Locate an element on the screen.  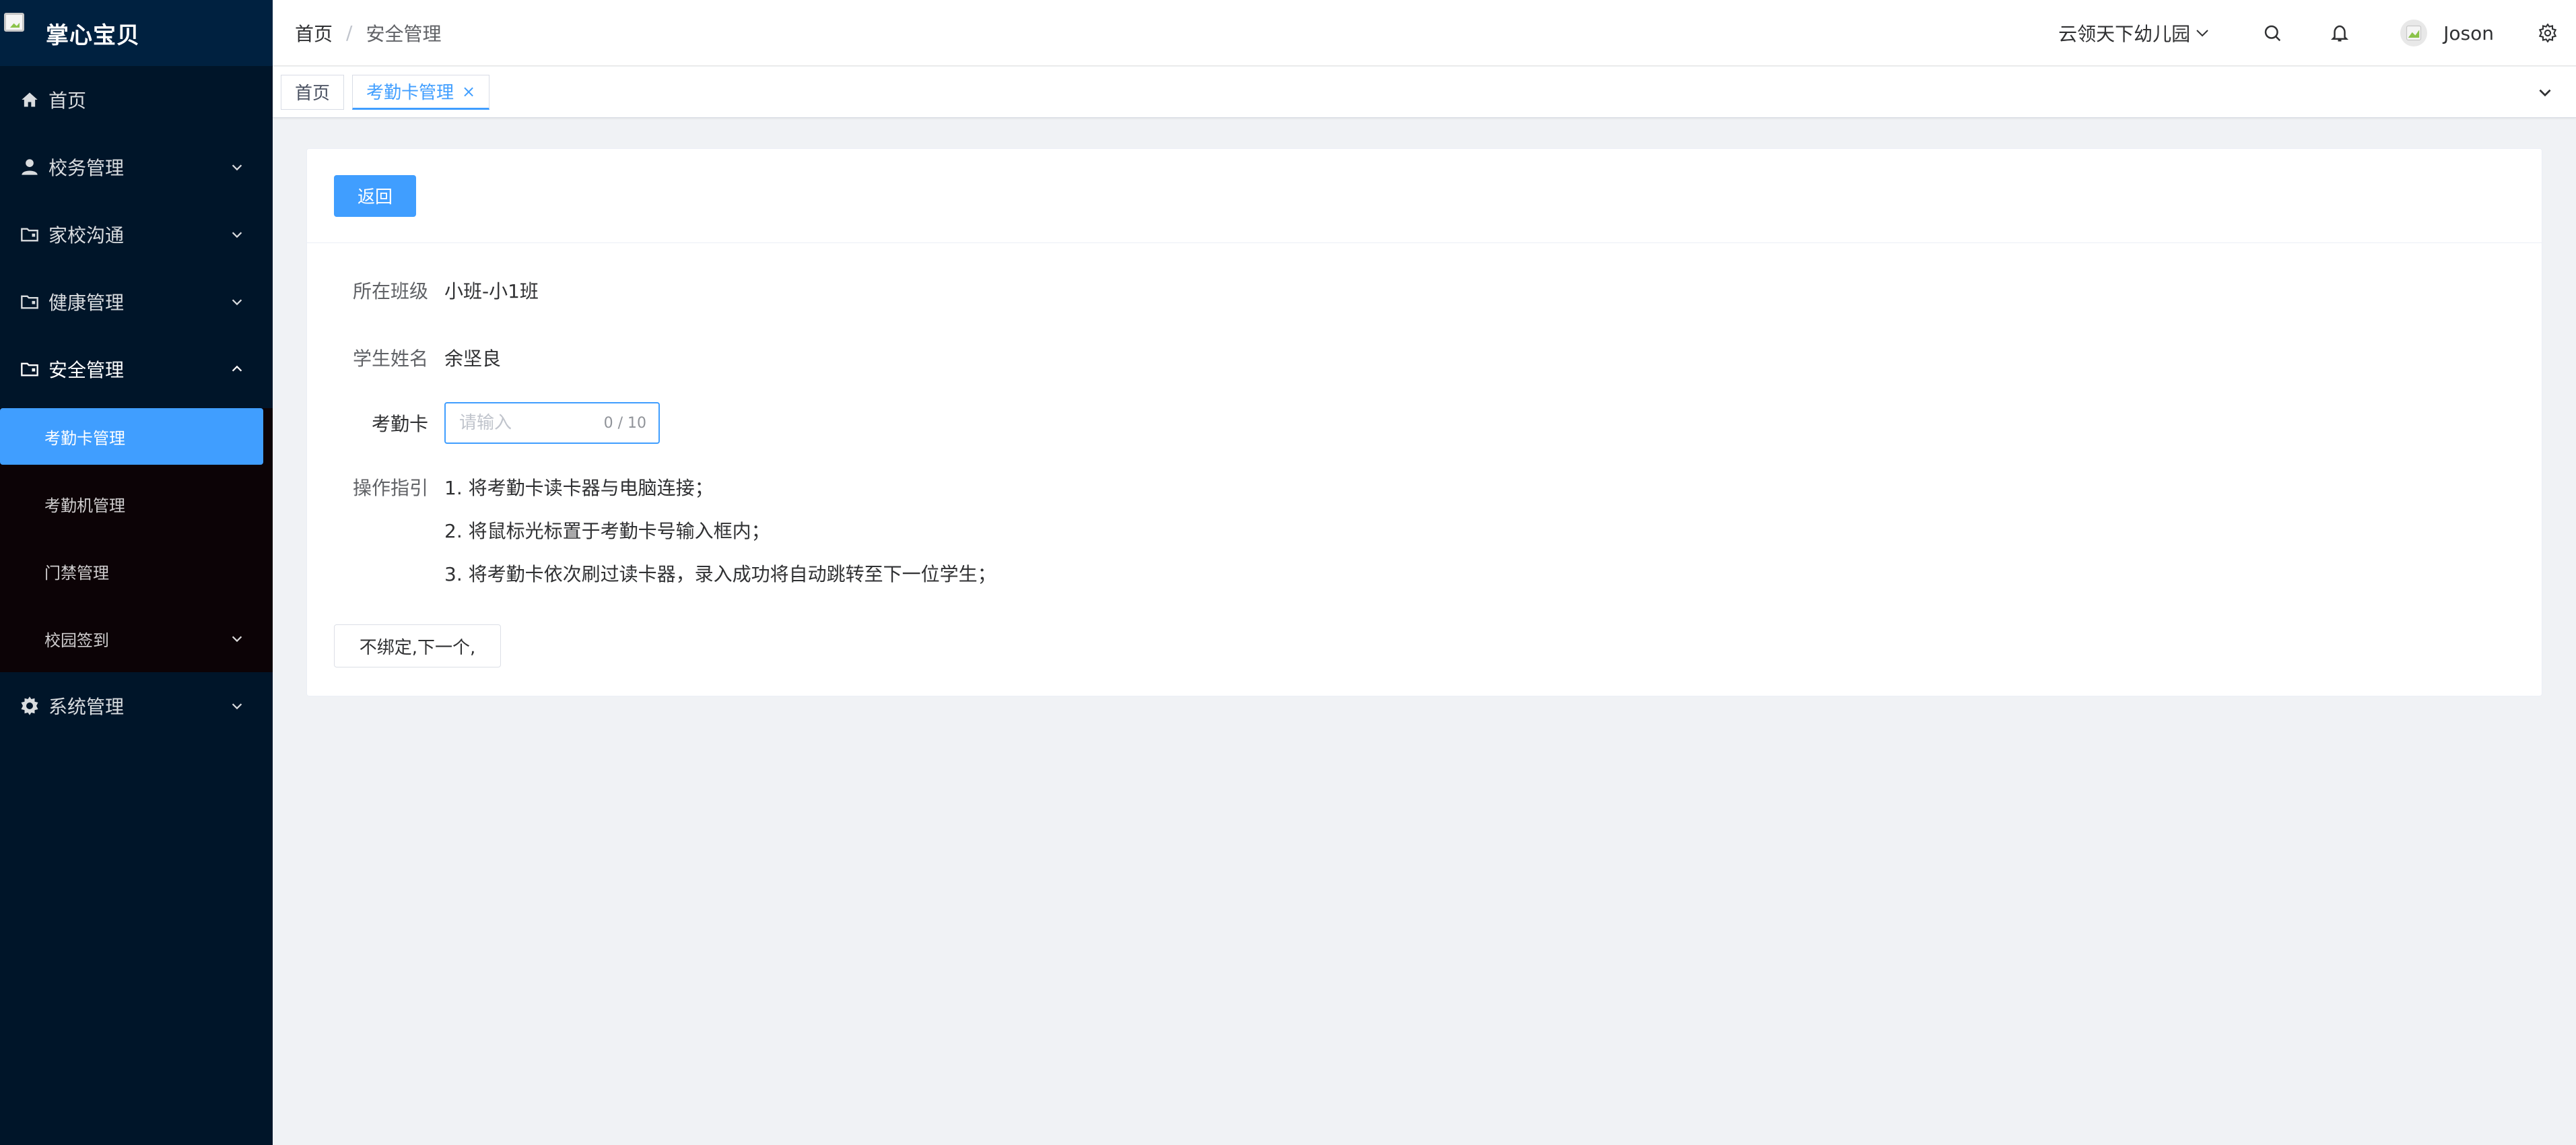
sidebar-item-health: 健康管理 is located at coordinates (136, 301).